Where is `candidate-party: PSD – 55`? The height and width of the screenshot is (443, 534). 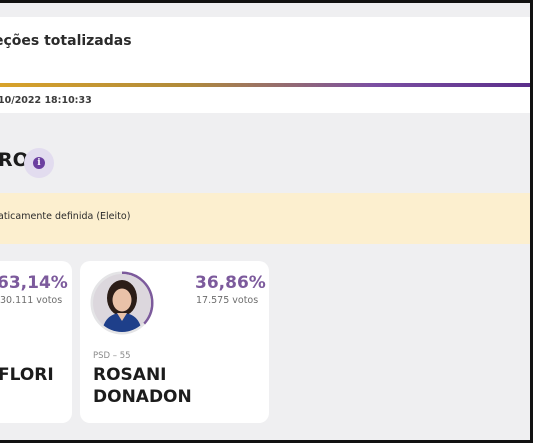
candidate-party: PSD – 55 is located at coordinates (112, 356).